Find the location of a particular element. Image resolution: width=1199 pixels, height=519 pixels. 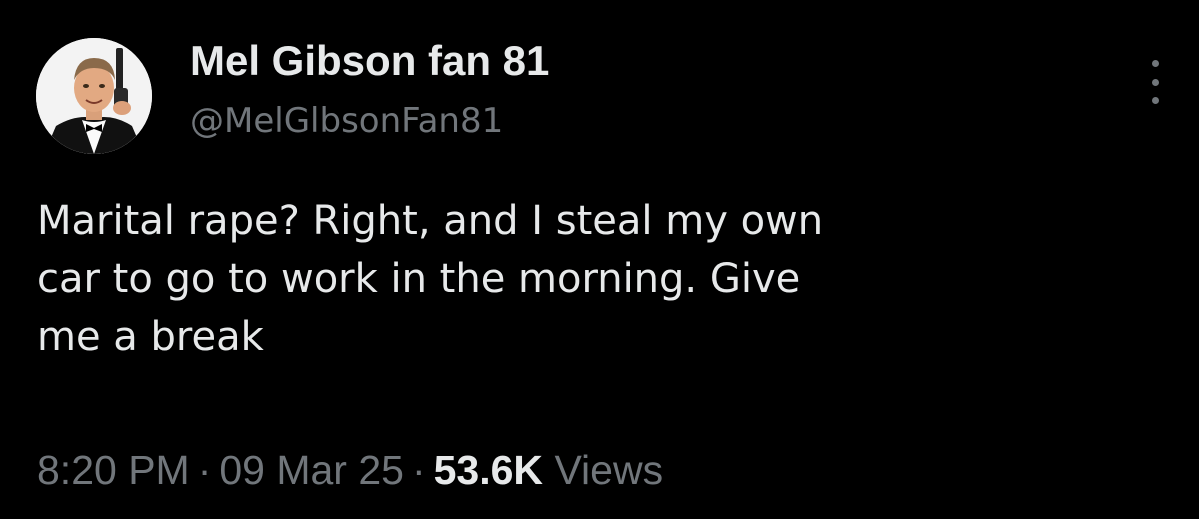

more-options-button is located at coordinates (1155, 82).